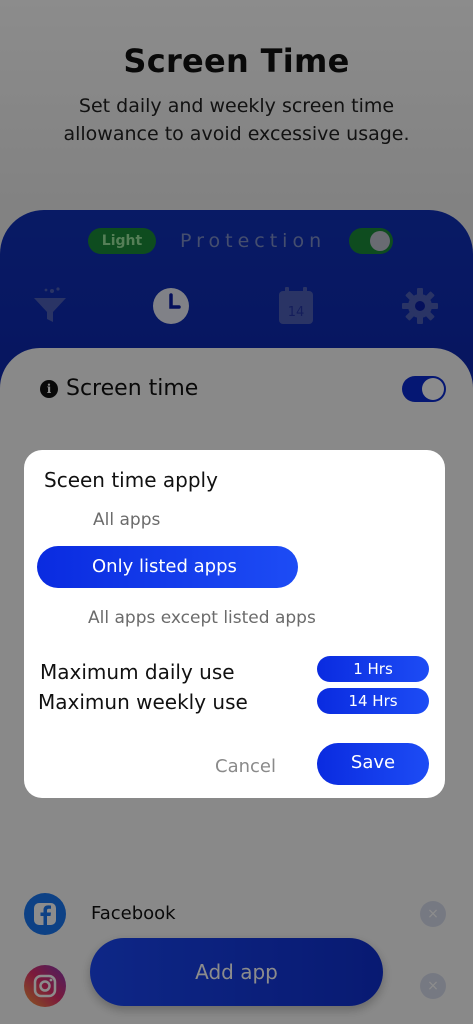  What do you see at coordinates (373, 669) in the screenshot?
I see `daily-limit-value: 1 Hrs` at bounding box center [373, 669].